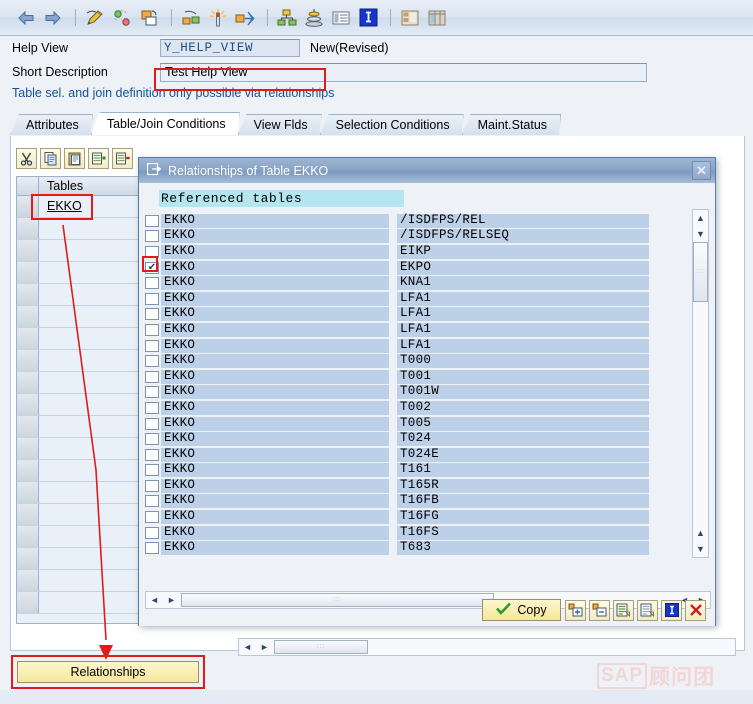 The height and width of the screenshot is (704, 753). Describe the element at coordinates (53, 18) in the screenshot. I see `forward-arrow-icon` at that location.